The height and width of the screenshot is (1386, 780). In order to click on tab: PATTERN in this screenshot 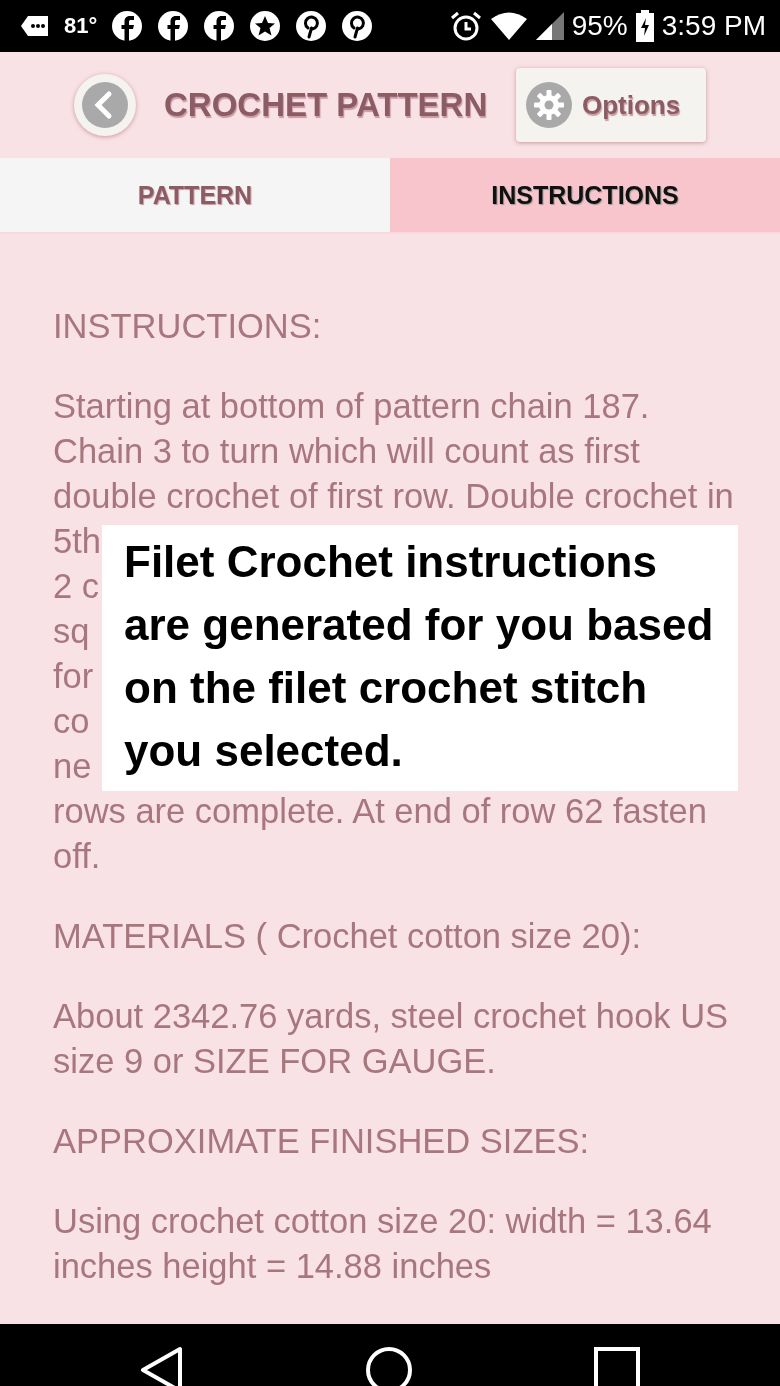, I will do `click(195, 195)`.